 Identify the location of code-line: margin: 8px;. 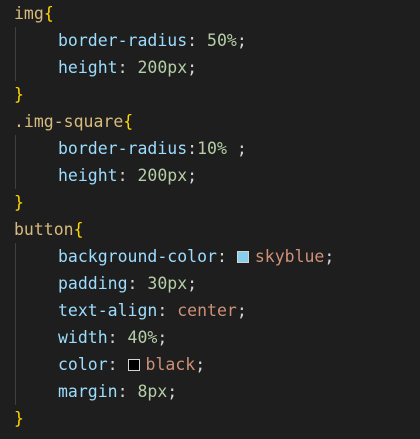
(117, 391).